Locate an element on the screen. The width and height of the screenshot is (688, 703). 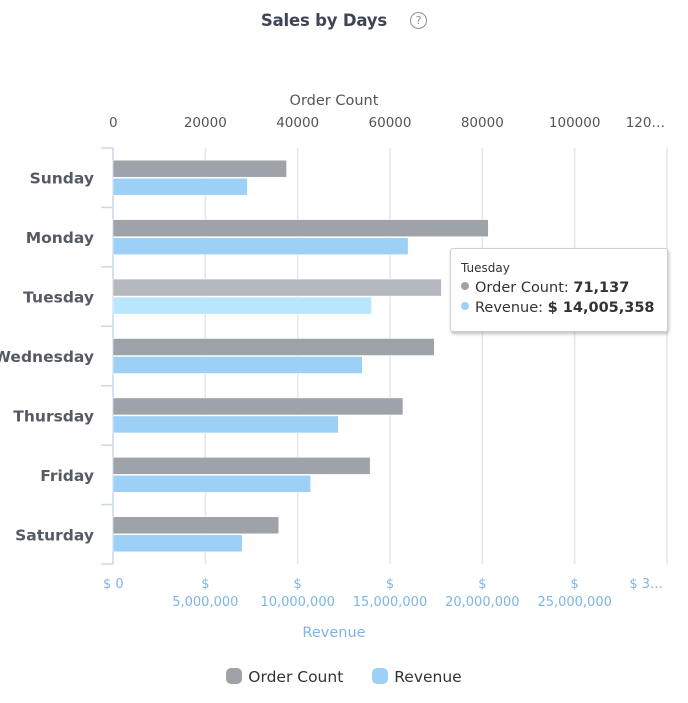
tooltip-category: Tuesday is located at coordinates (485, 268).